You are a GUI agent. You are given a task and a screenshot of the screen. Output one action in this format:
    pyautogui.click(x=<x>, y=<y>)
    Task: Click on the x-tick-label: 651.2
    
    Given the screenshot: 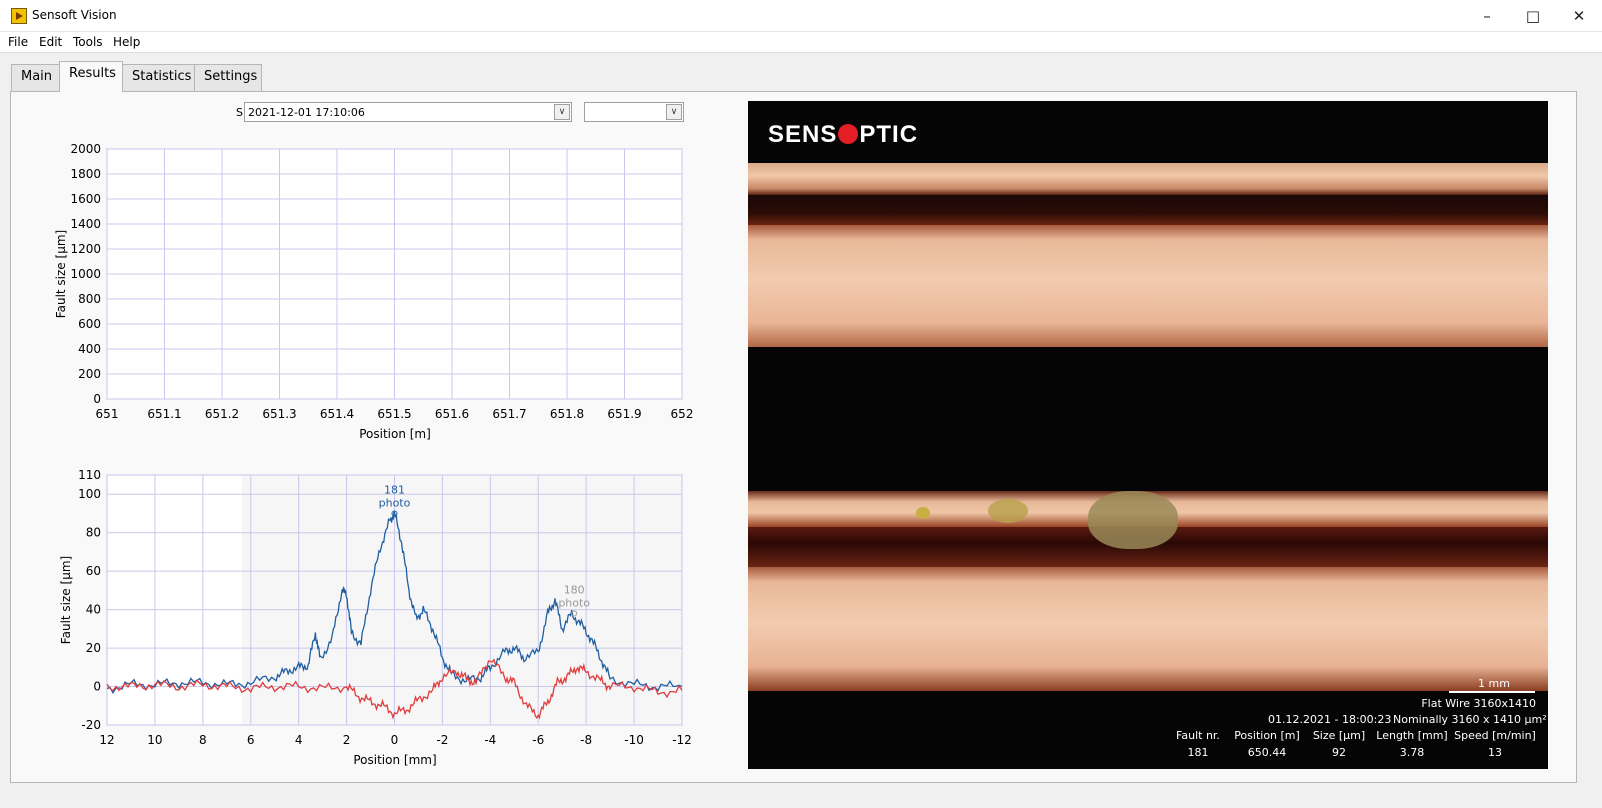 What is the action you would take?
    pyautogui.click(x=222, y=414)
    